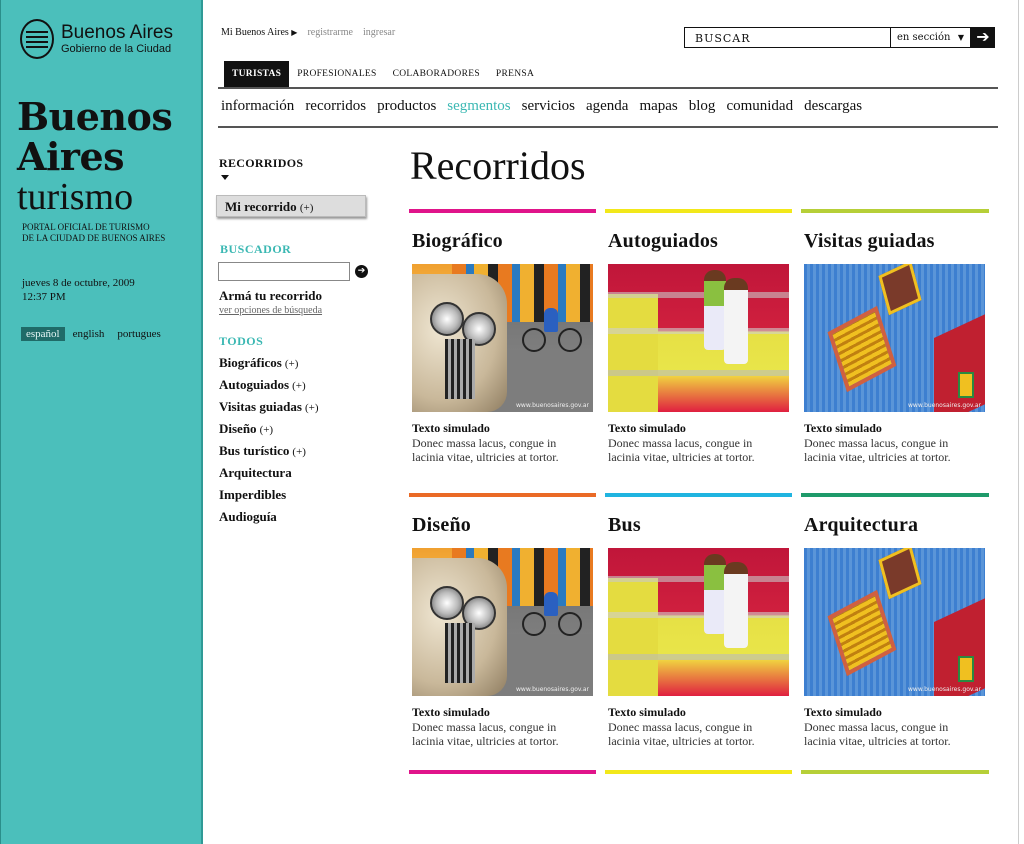  Describe the element at coordinates (895, 241) in the screenshot. I see `card-title: Visitas guiadas` at that location.